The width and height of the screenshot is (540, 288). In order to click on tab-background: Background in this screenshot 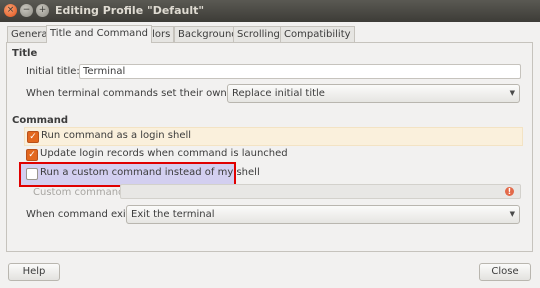, I will do `click(208, 34)`.